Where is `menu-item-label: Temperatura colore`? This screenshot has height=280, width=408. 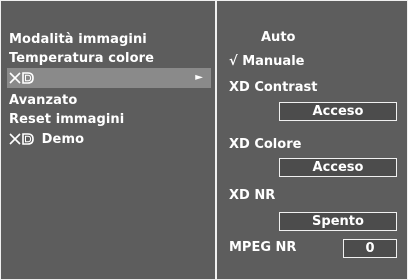 menu-item-label: Temperatura colore is located at coordinates (82, 58).